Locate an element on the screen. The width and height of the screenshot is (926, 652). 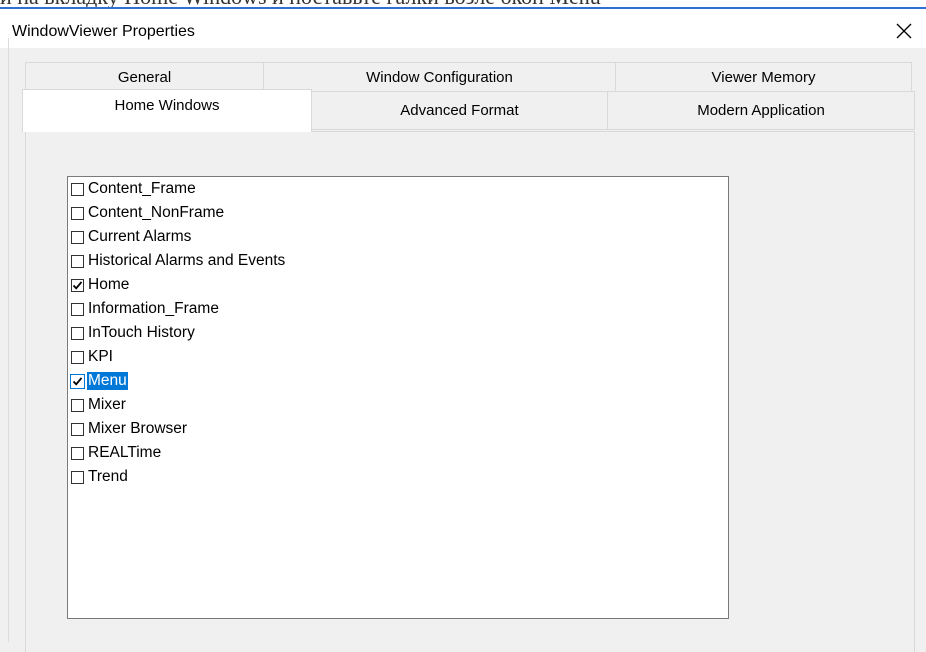
list-item: KPI is located at coordinates (92, 357).